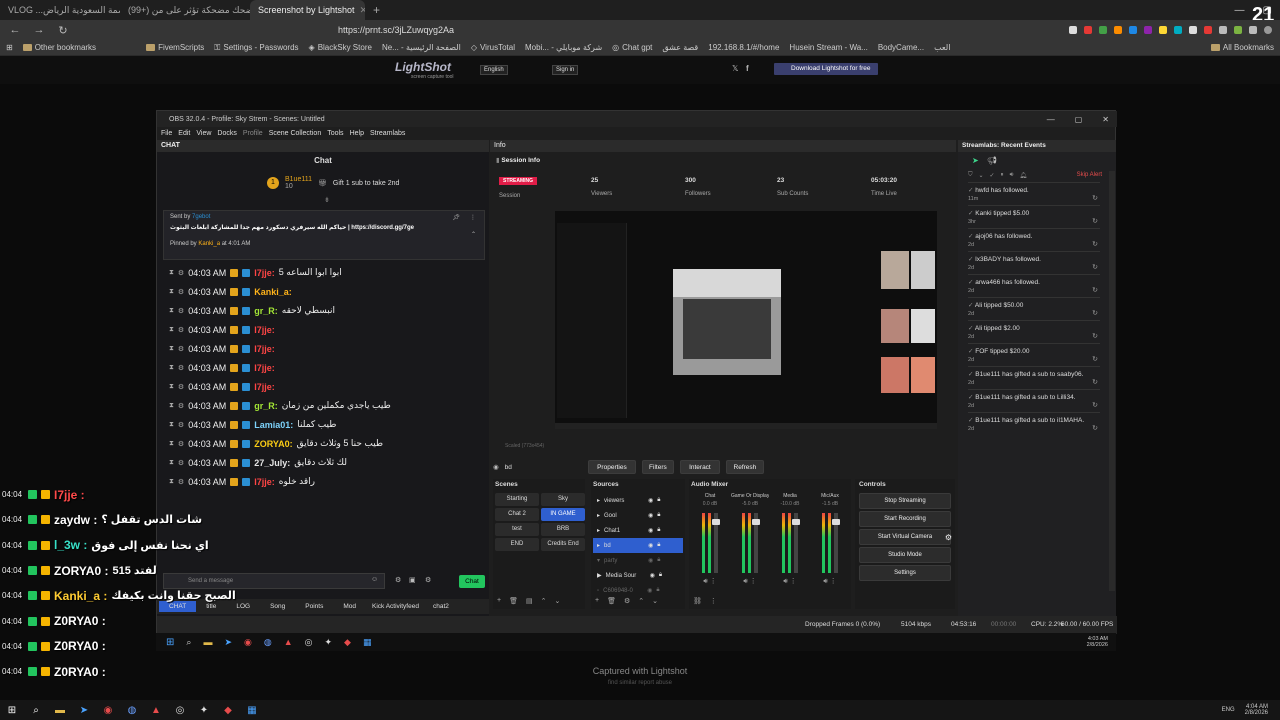 The width and height of the screenshot is (1280, 720). Describe the element at coordinates (272, 463) in the screenshot. I see `chat-username: 27_July:` at that location.